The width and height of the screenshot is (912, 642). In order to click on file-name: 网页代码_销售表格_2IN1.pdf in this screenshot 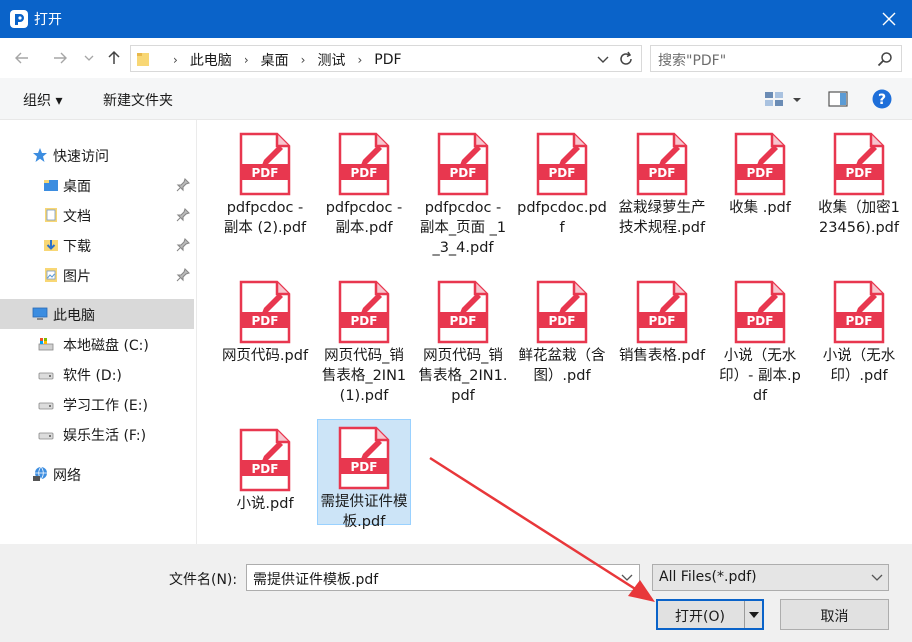, I will do `click(463, 376)`.